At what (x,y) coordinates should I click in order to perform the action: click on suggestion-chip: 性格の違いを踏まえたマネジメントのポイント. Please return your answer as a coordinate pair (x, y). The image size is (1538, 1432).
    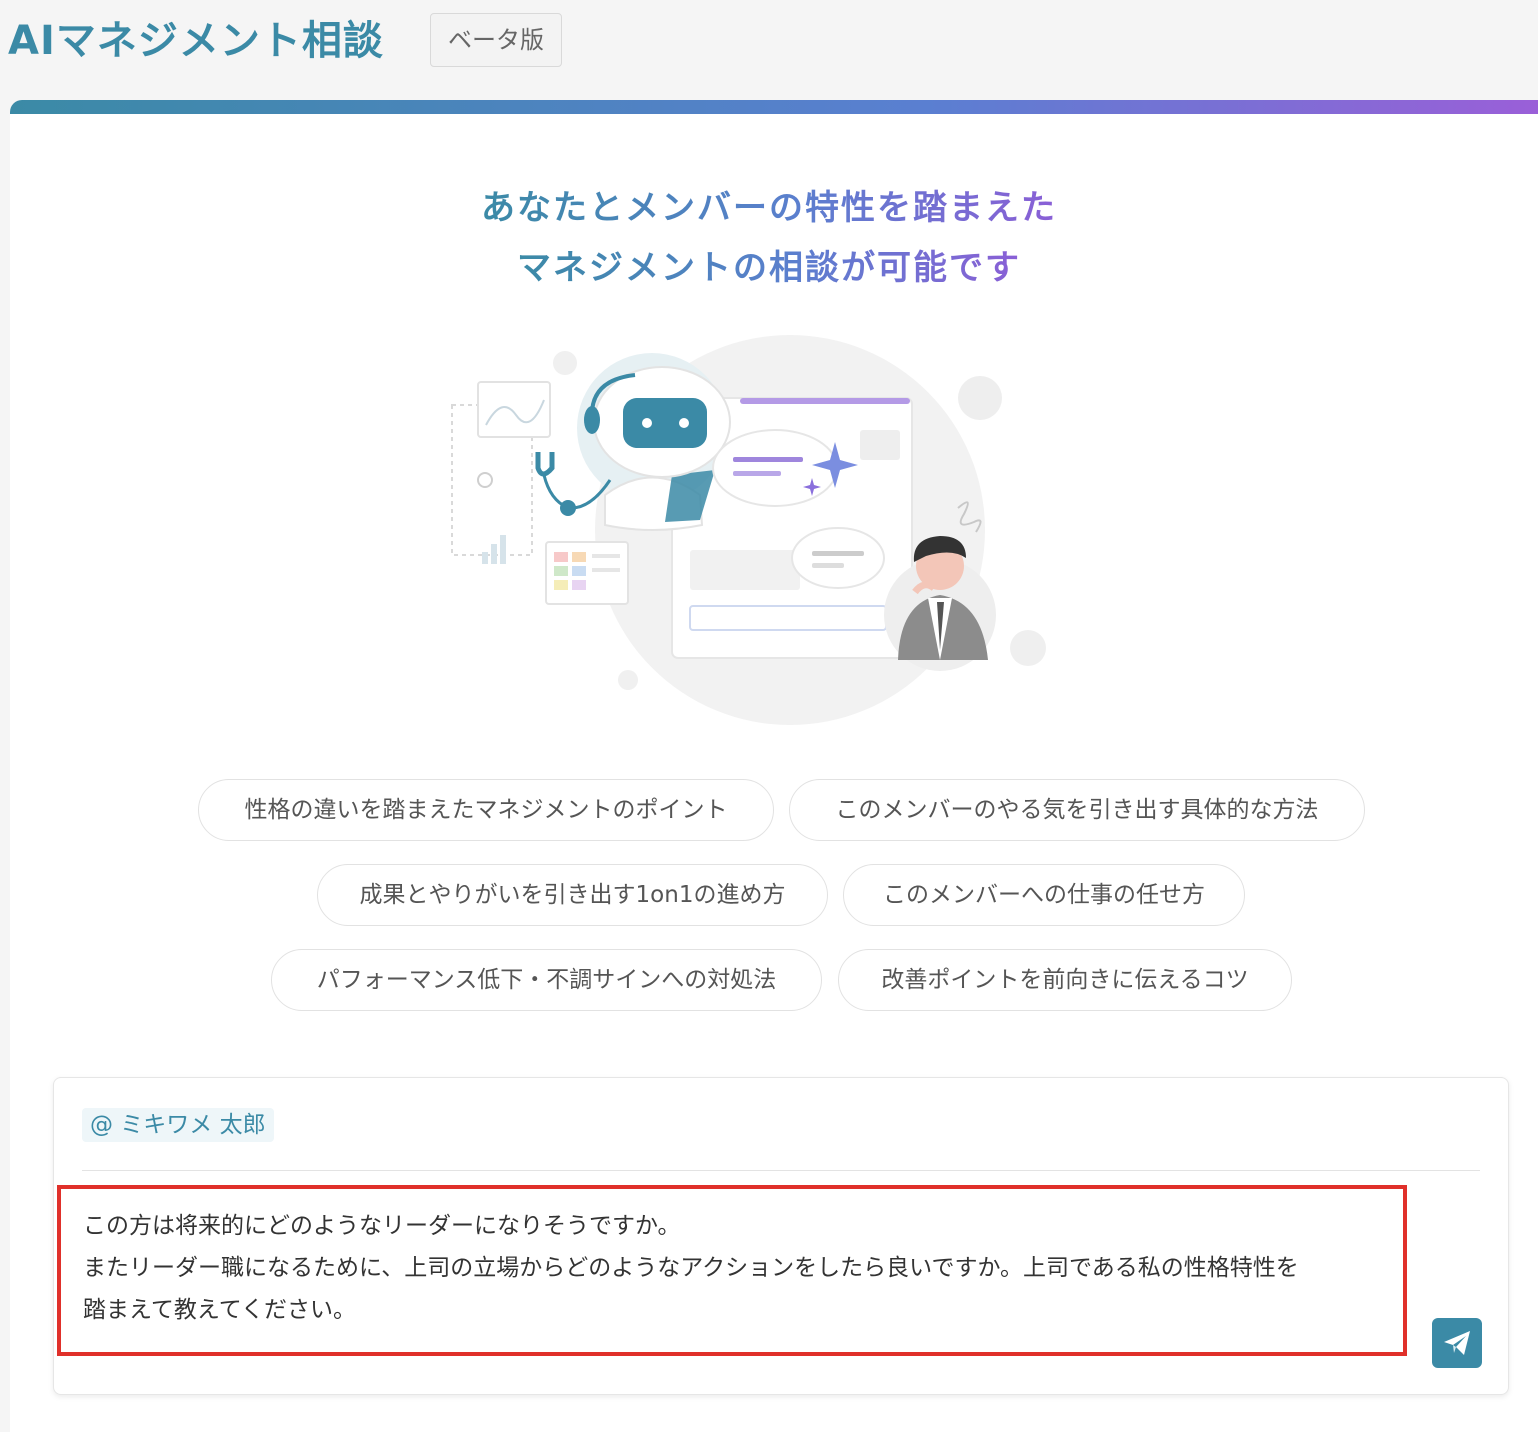
    Looking at the image, I should click on (486, 810).